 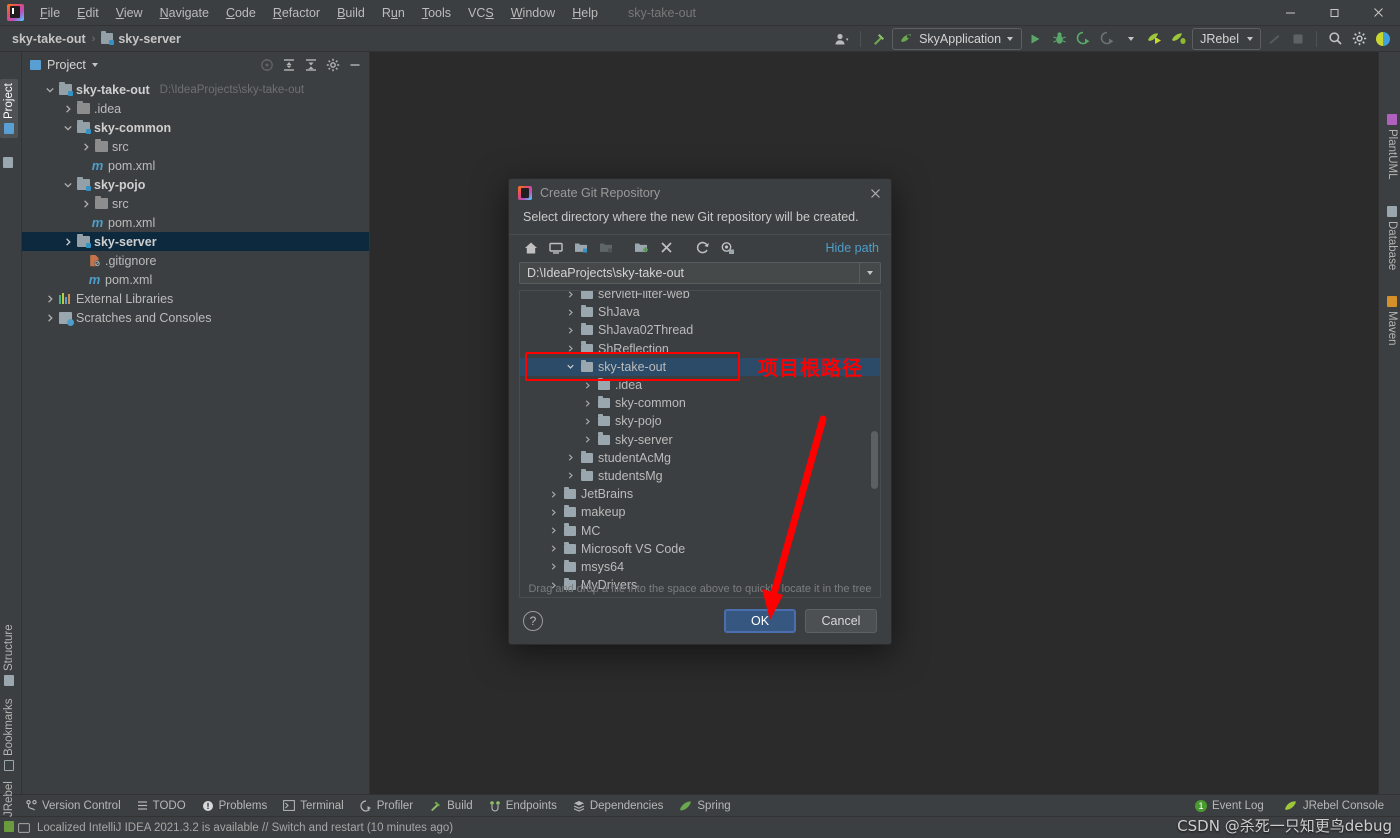 What do you see at coordinates (333, 65) in the screenshot?
I see `options-gear-icon` at bounding box center [333, 65].